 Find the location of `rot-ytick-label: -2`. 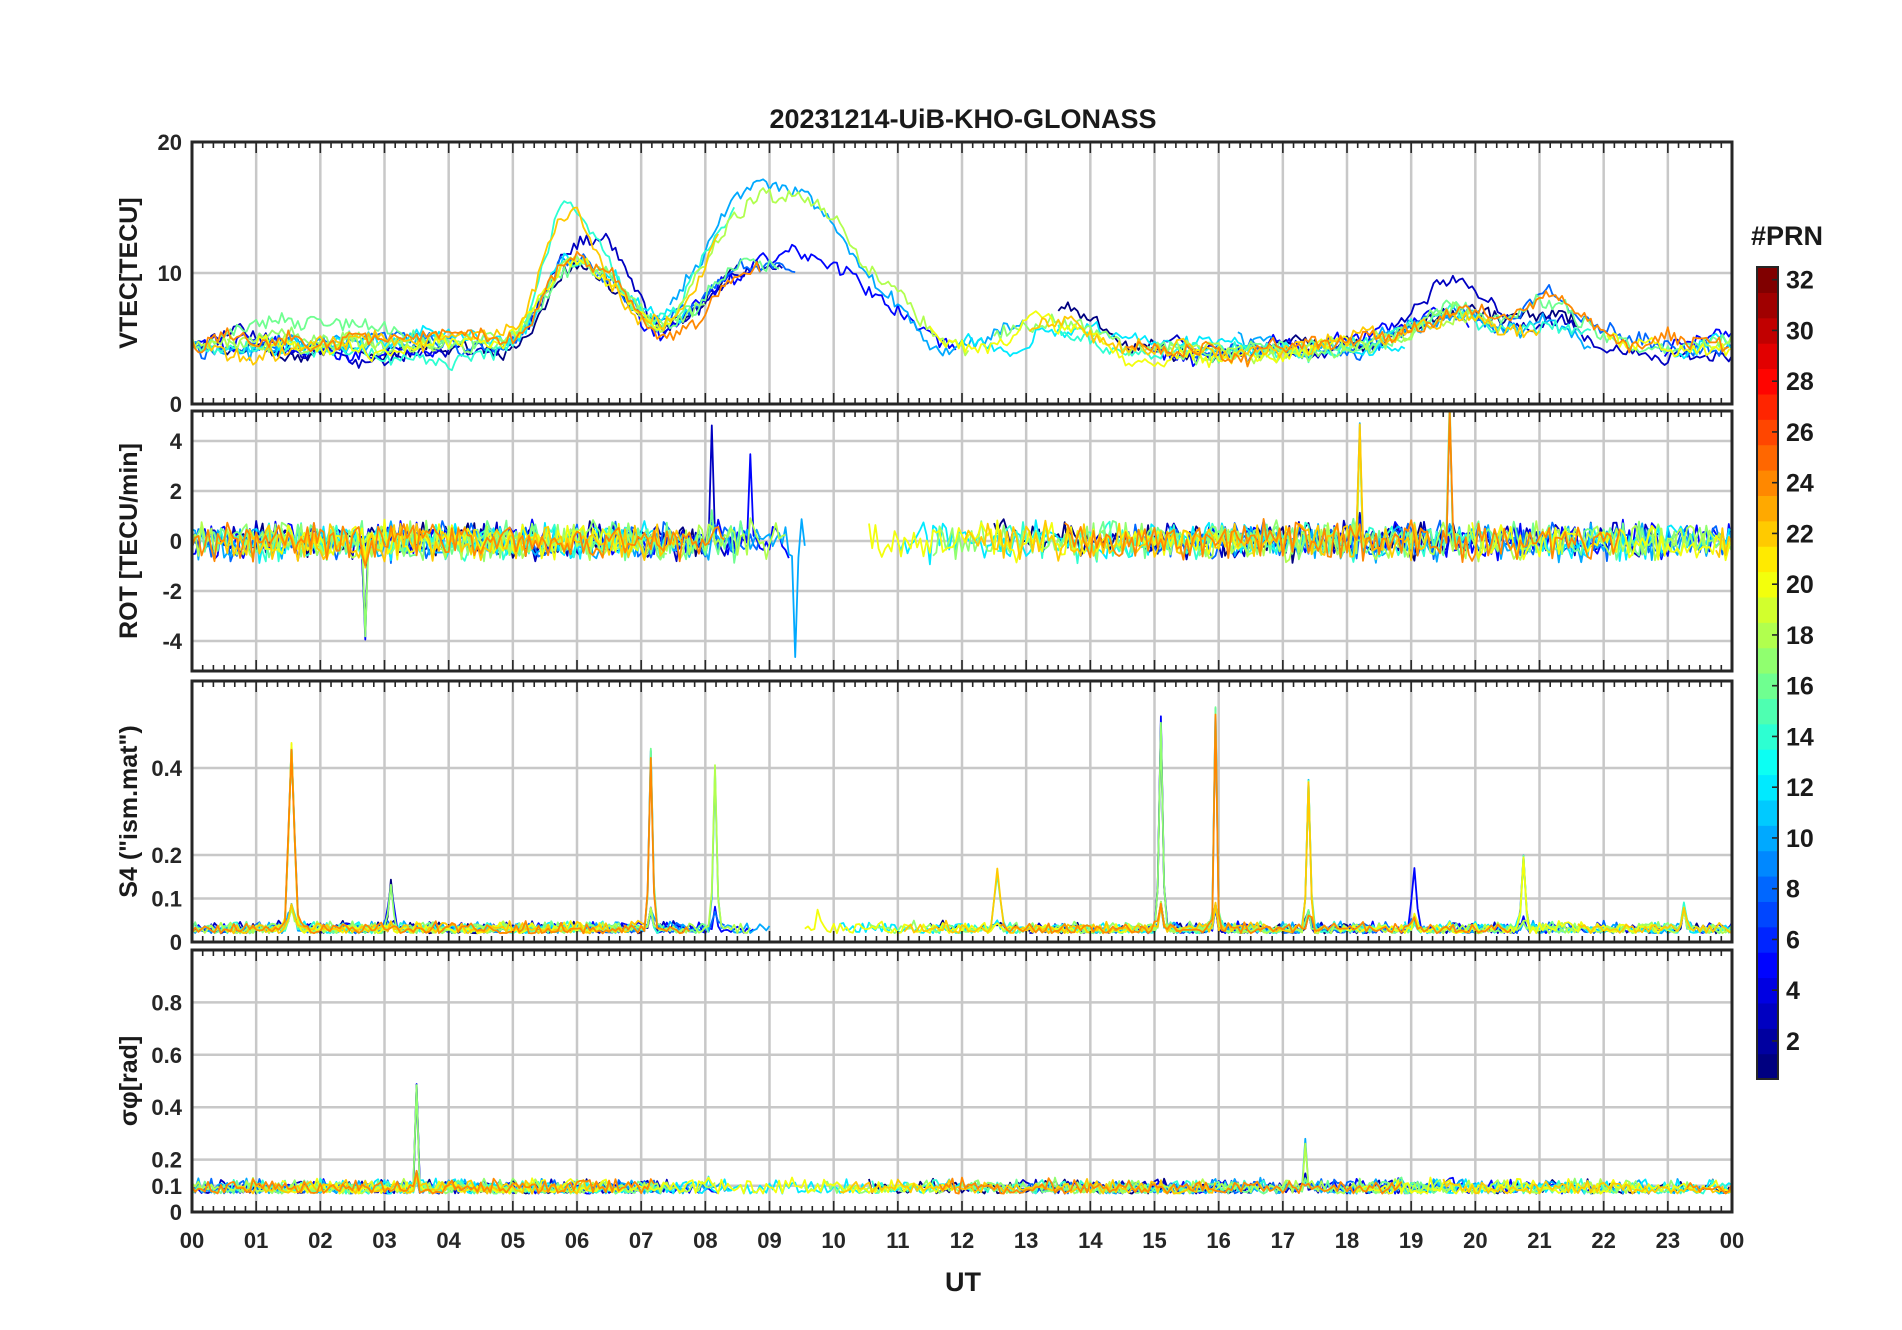

rot-ytick-label: -2 is located at coordinates (172, 591).